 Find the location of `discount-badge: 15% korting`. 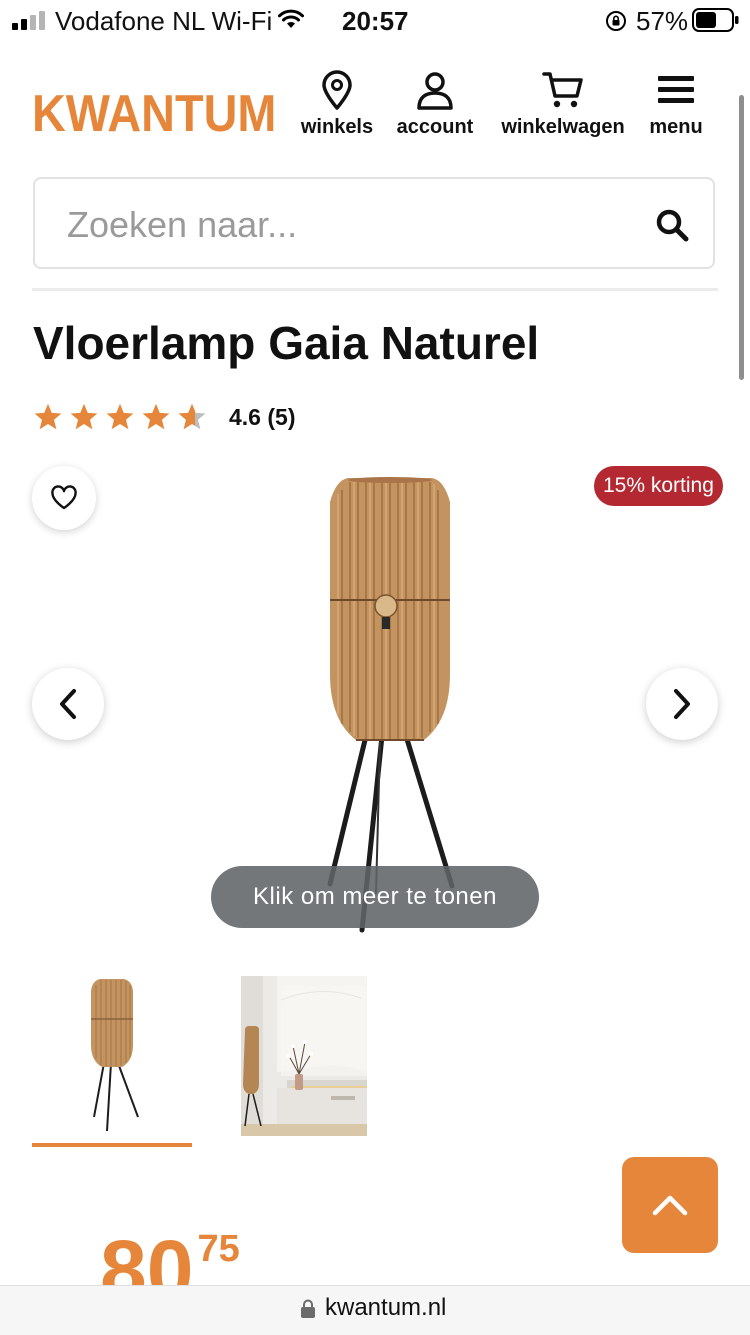

discount-badge: 15% korting is located at coordinates (658, 486).